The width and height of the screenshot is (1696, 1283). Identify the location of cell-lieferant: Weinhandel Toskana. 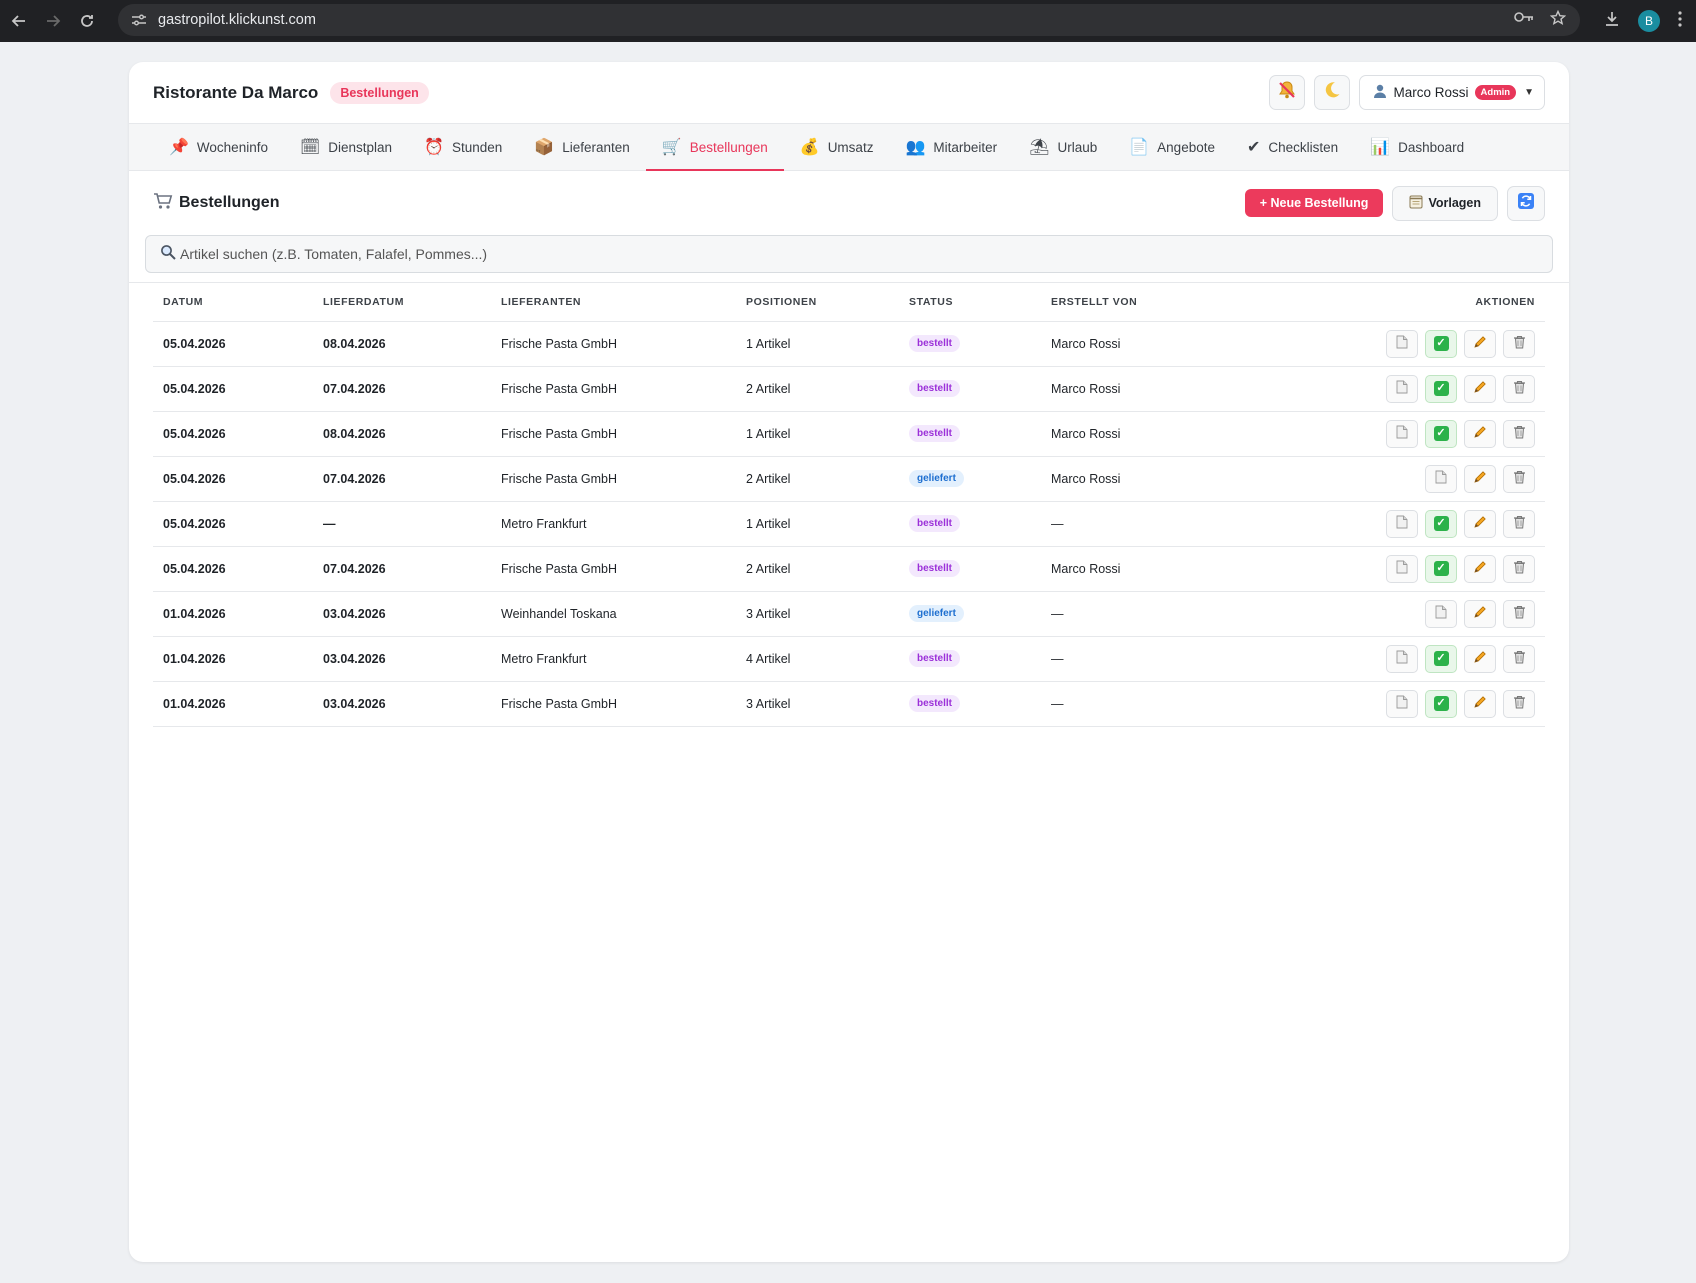
(613, 614).